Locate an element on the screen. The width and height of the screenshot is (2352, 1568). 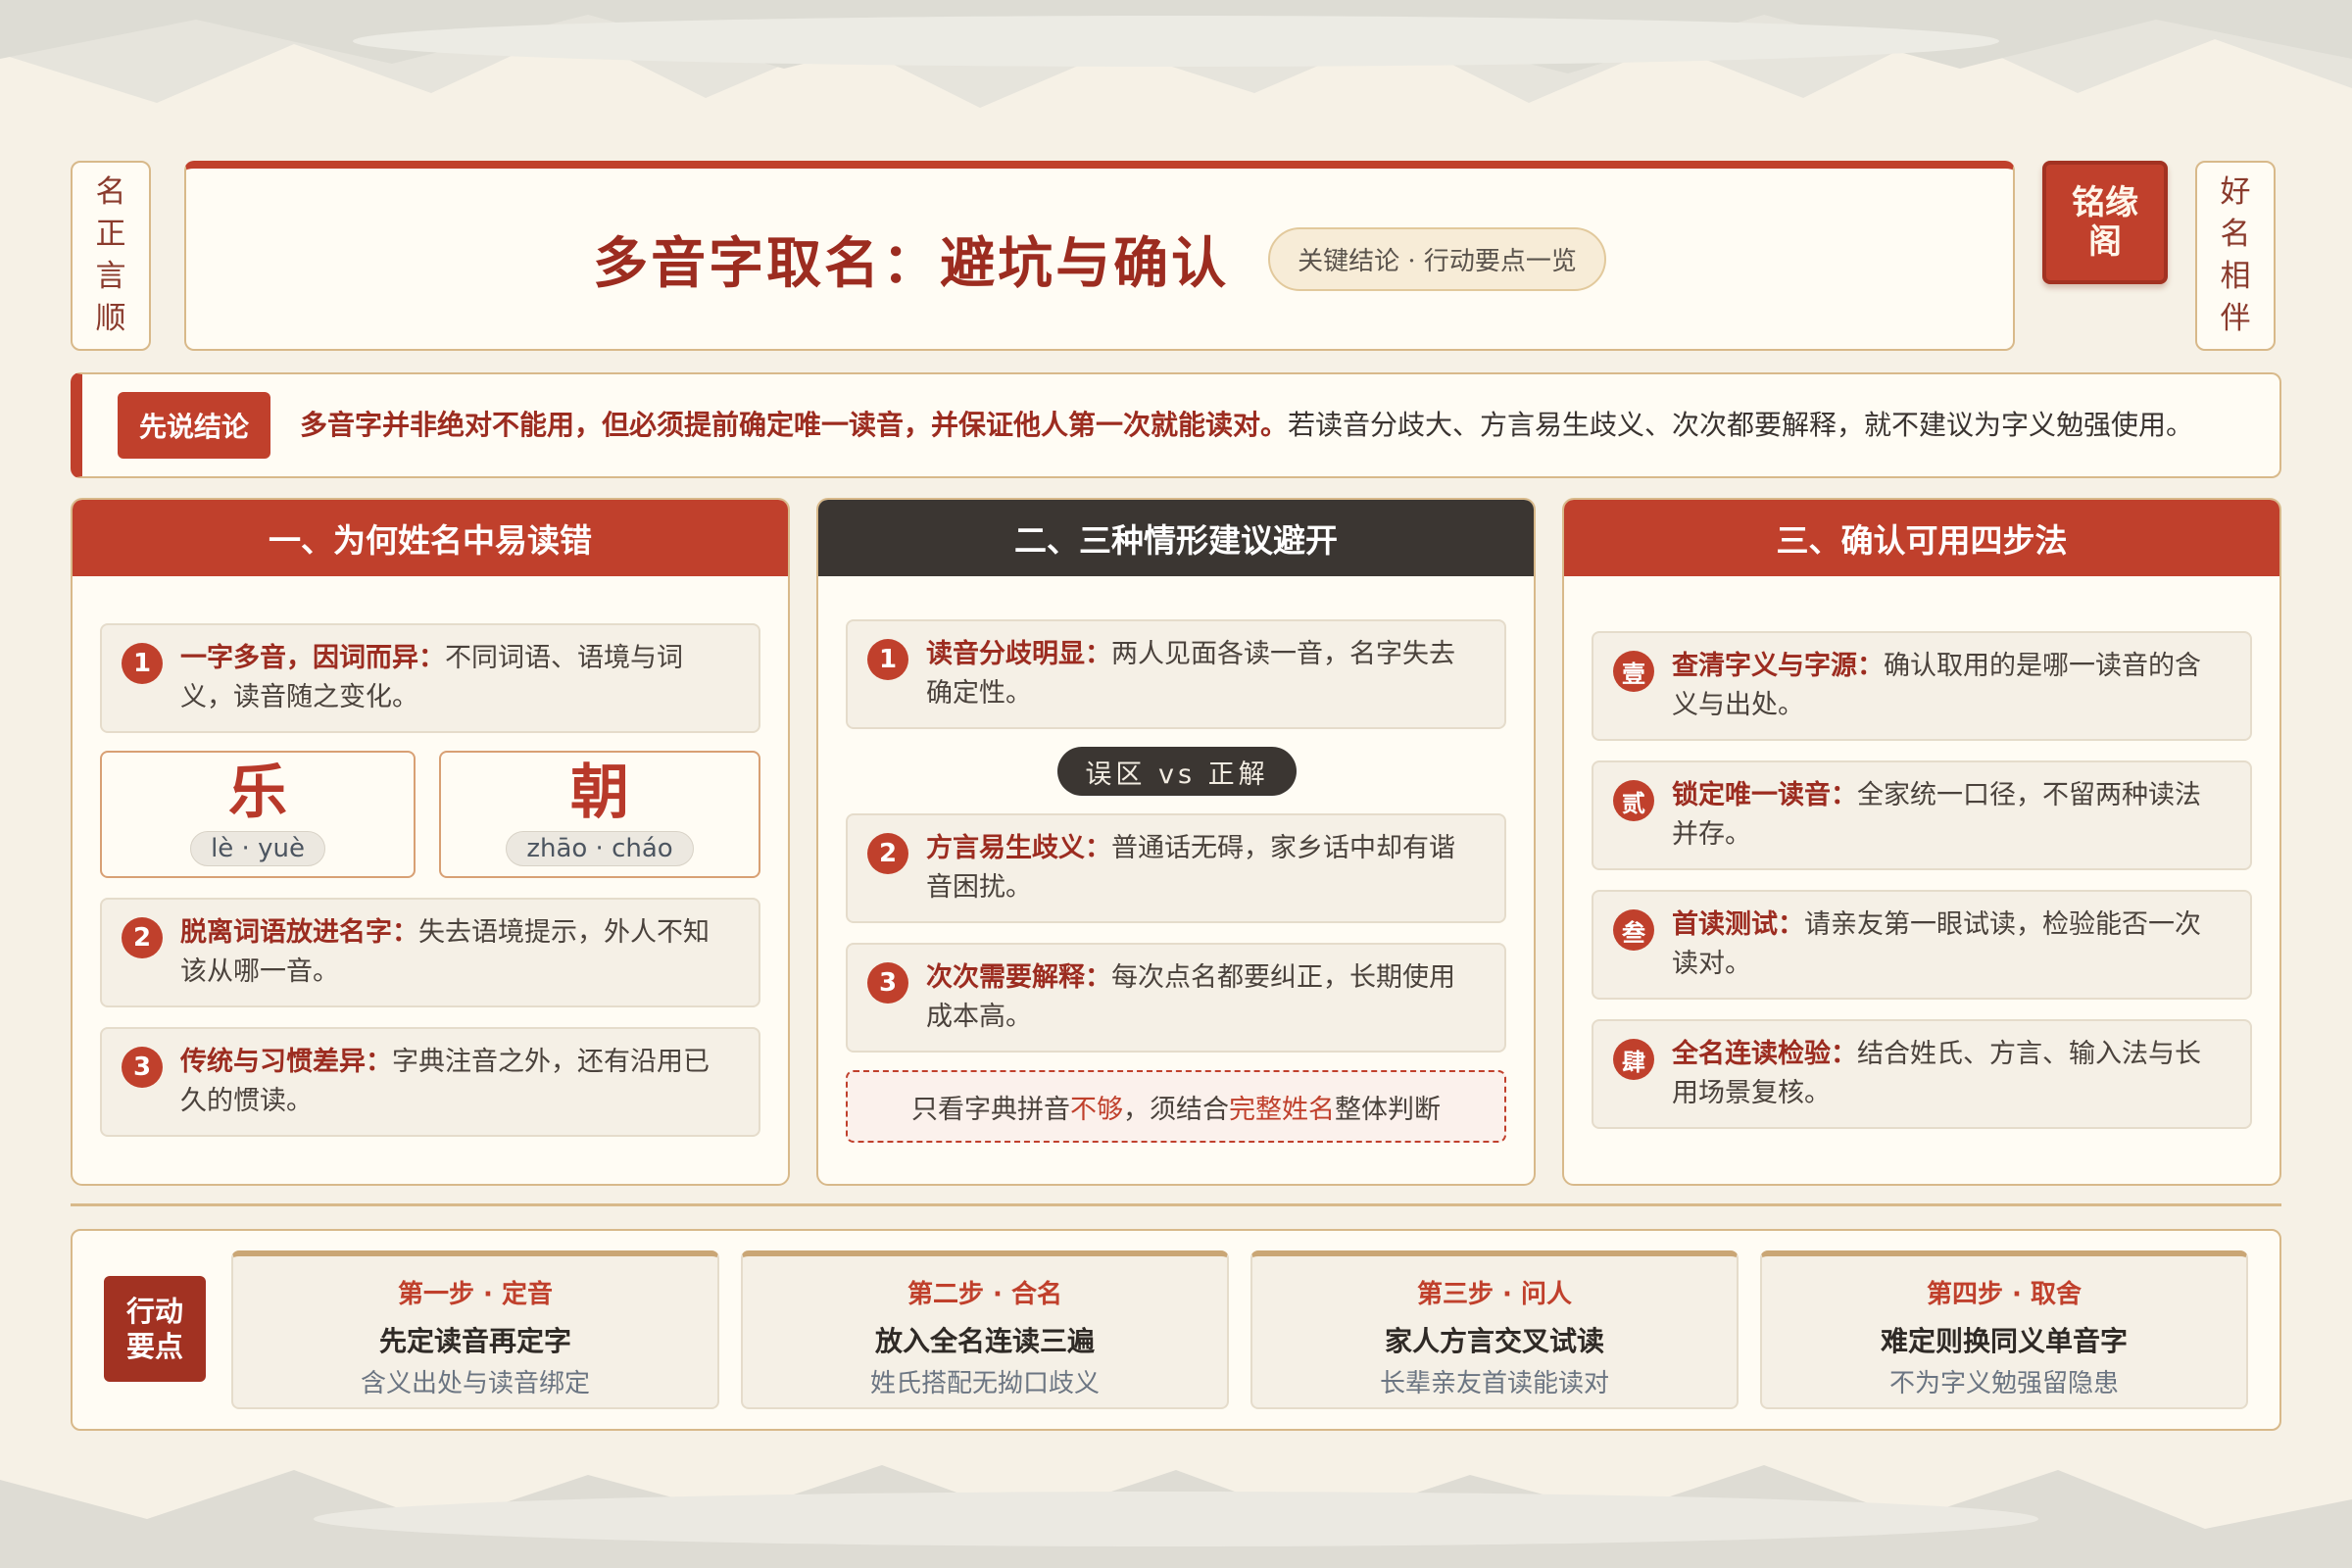
avoid-card: 1 读音分歧明显：两人见面各读一音，名字失去确定性。 is located at coordinates (1176, 674).